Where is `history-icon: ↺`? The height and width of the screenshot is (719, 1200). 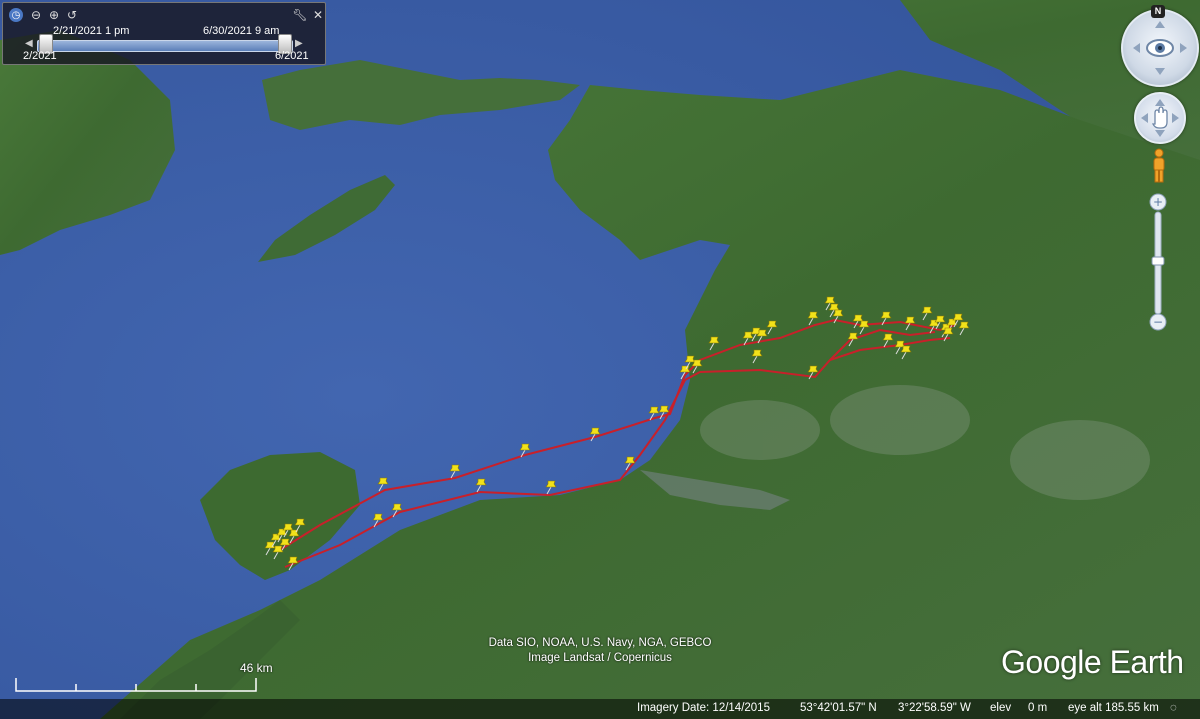 history-icon: ↺ is located at coordinates (72, 15).